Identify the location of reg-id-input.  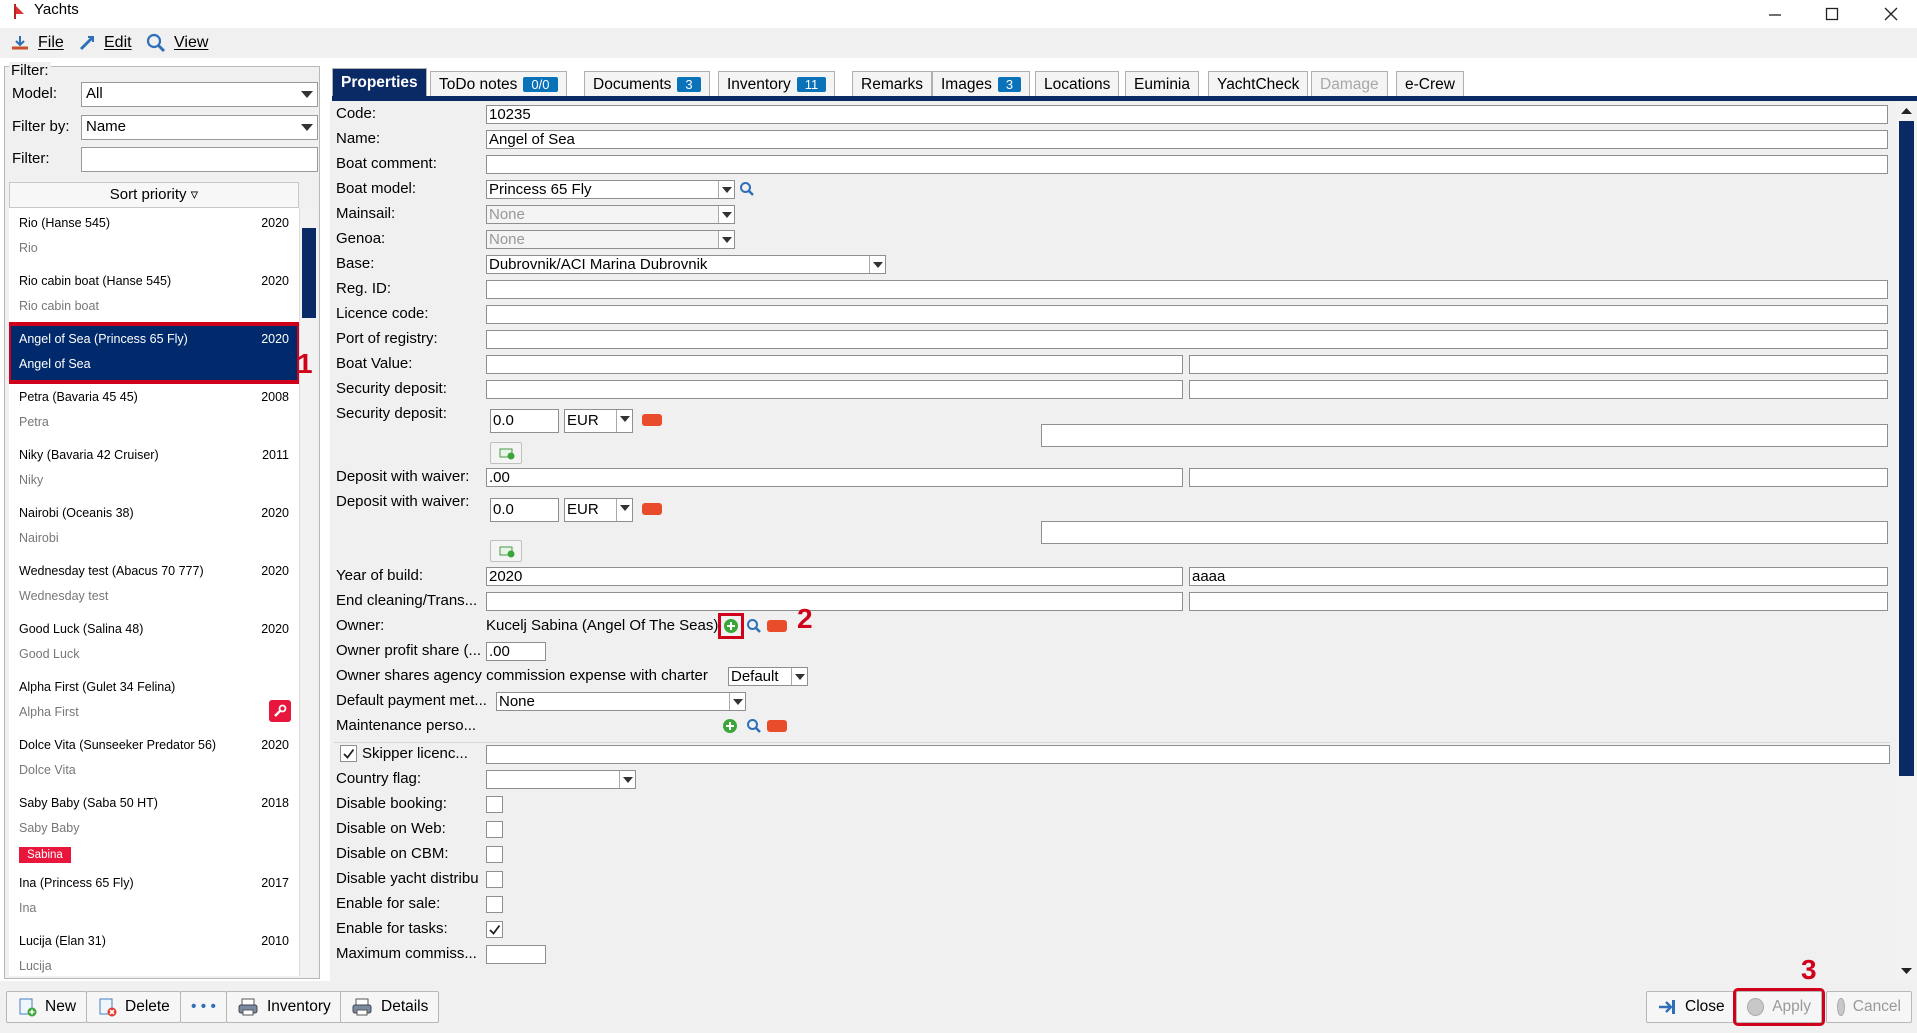
(1187, 289).